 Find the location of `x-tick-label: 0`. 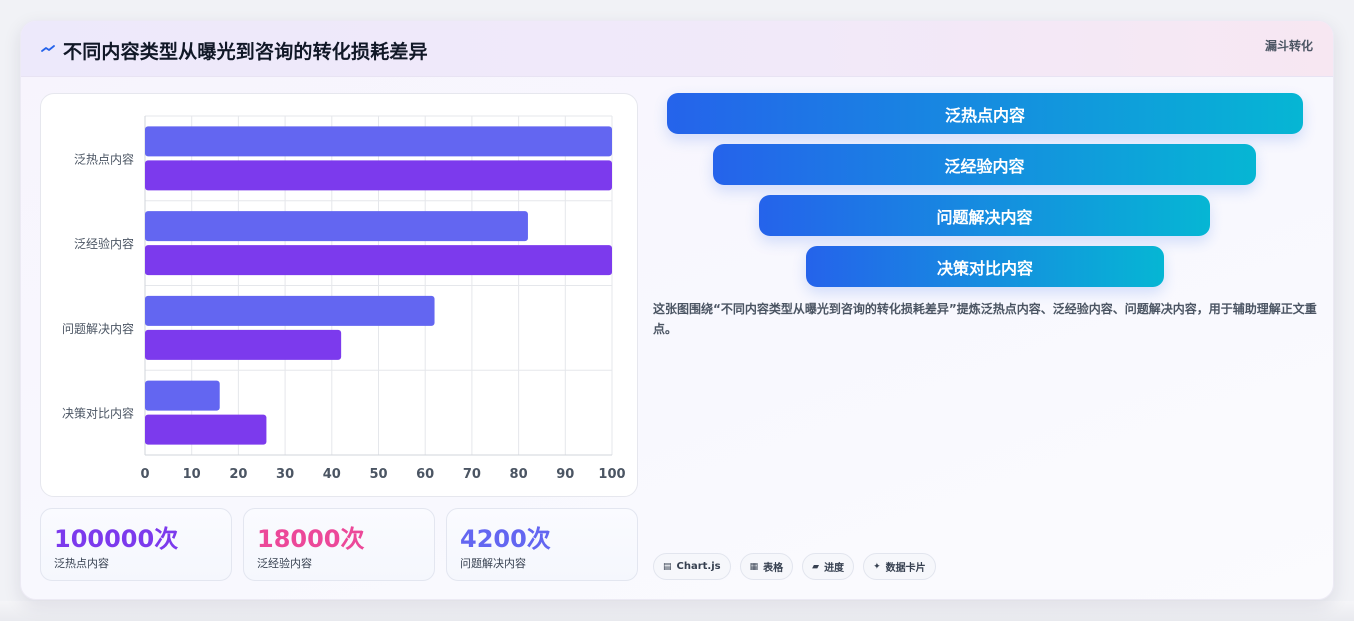

x-tick-label: 0 is located at coordinates (144, 474).